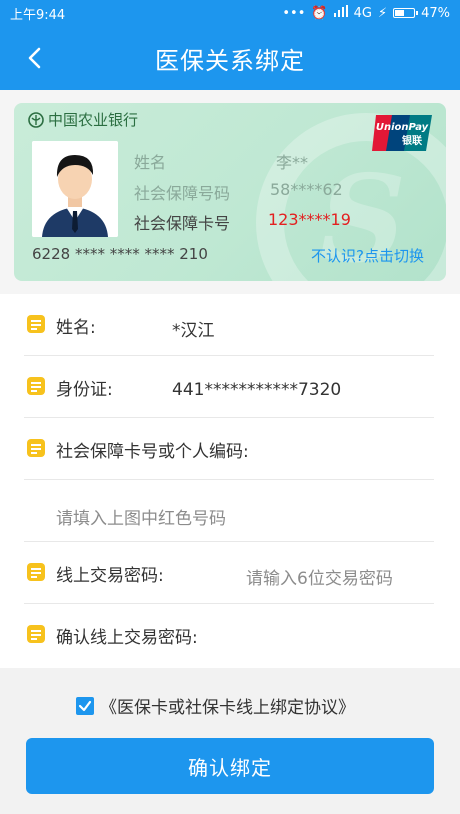 The width and height of the screenshot is (460, 814). I want to click on abc-bank-logo-icon, so click(36, 119).